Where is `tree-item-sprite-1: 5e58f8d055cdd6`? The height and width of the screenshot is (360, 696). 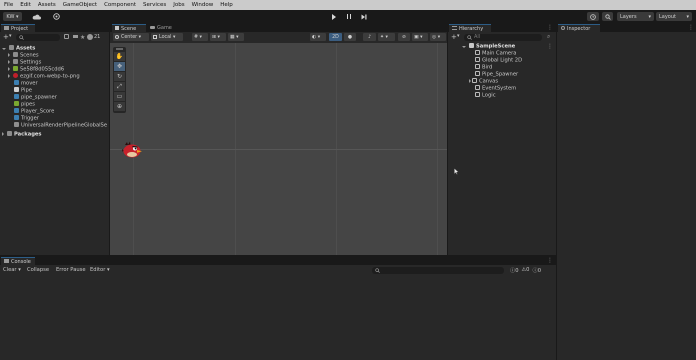 tree-item-sprite-1: 5e58f8d055cdd6 is located at coordinates (36, 69).